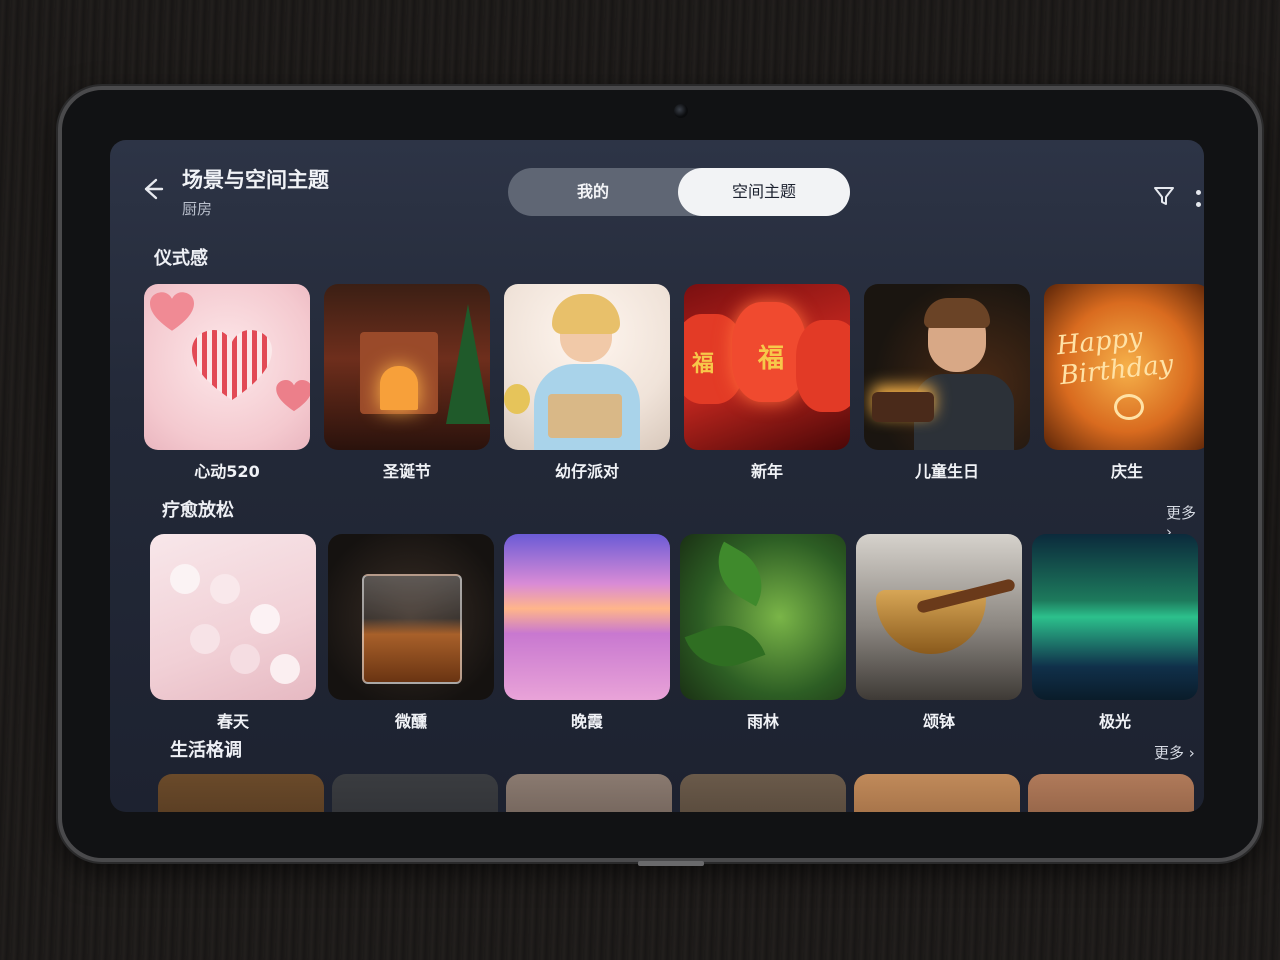  I want to click on theme-card: Happy Birthday 庆生, so click(1124, 383).